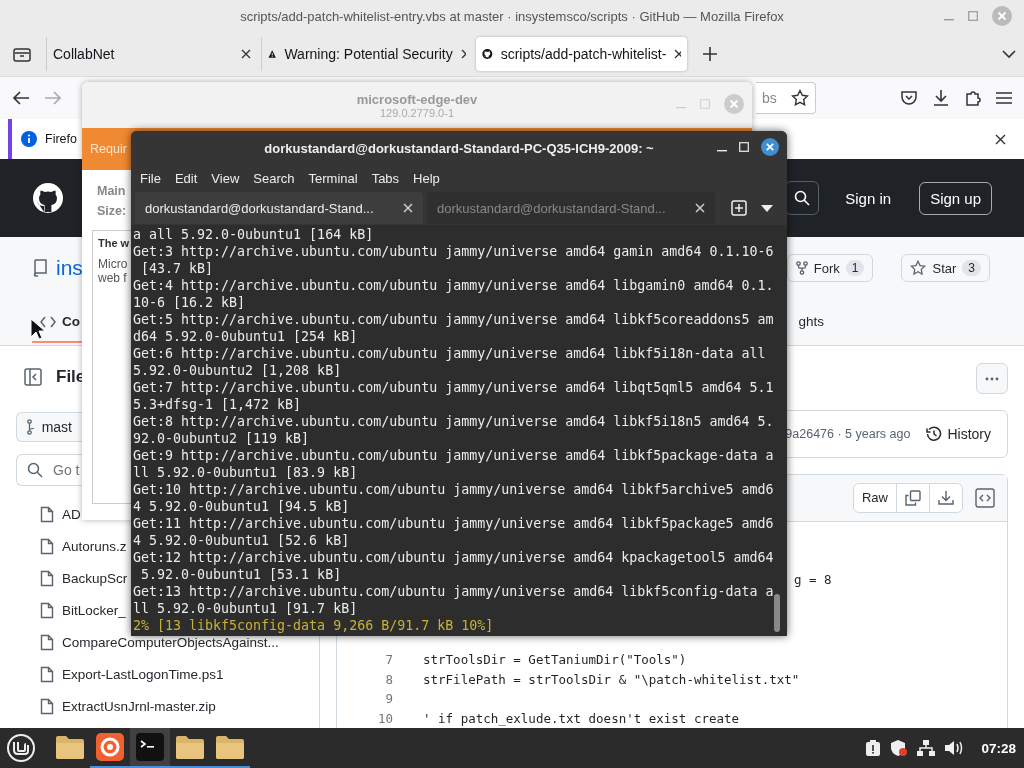 Image resolution: width=1024 pixels, height=768 pixels. I want to click on output-line: 10-6 [16.2 kB], so click(190, 302).